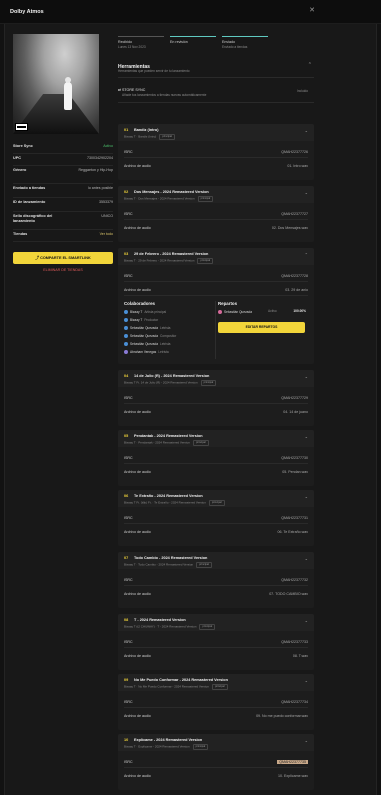 The width and height of the screenshot is (381, 795). Describe the element at coordinates (293, 532) in the screenshot. I see `audio-file-value: 06. Te Extraño.wav` at that location.